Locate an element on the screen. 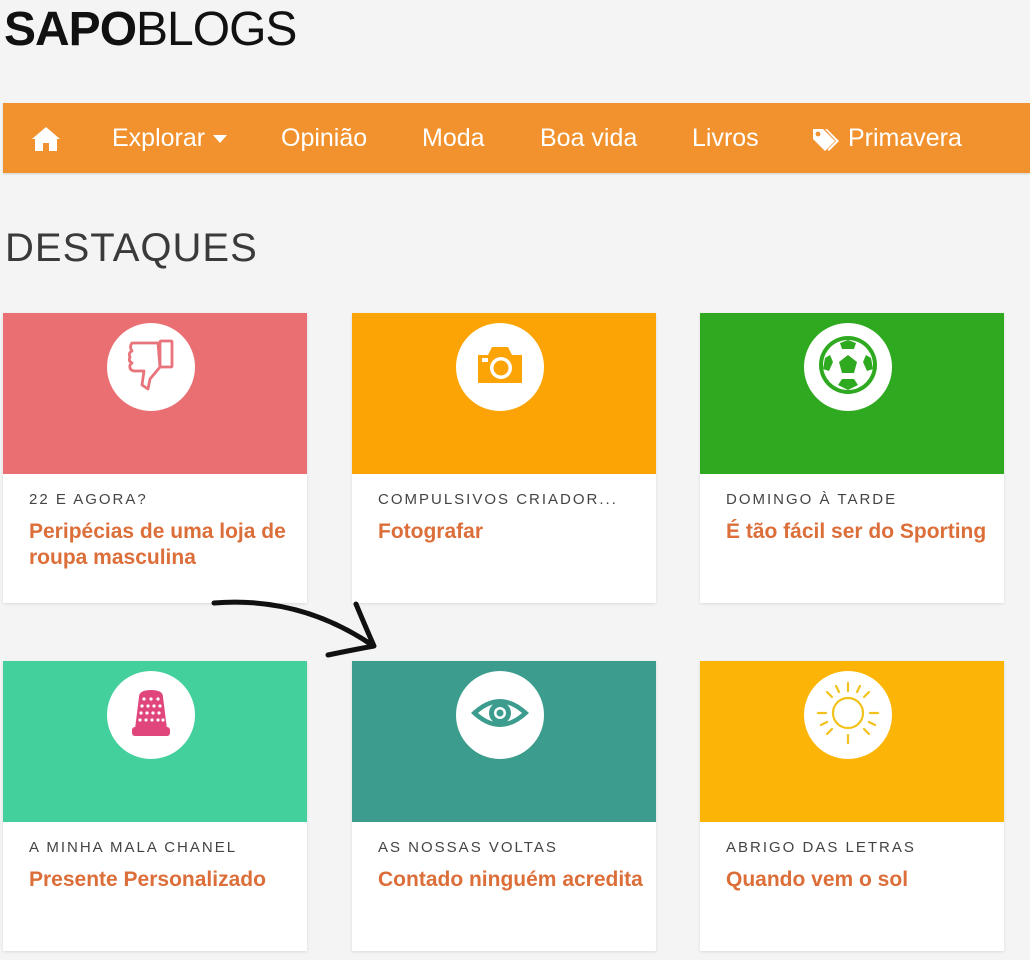  card-blog-name: ABRIGO DAS LETRAS is located at coordinates (821, 847).